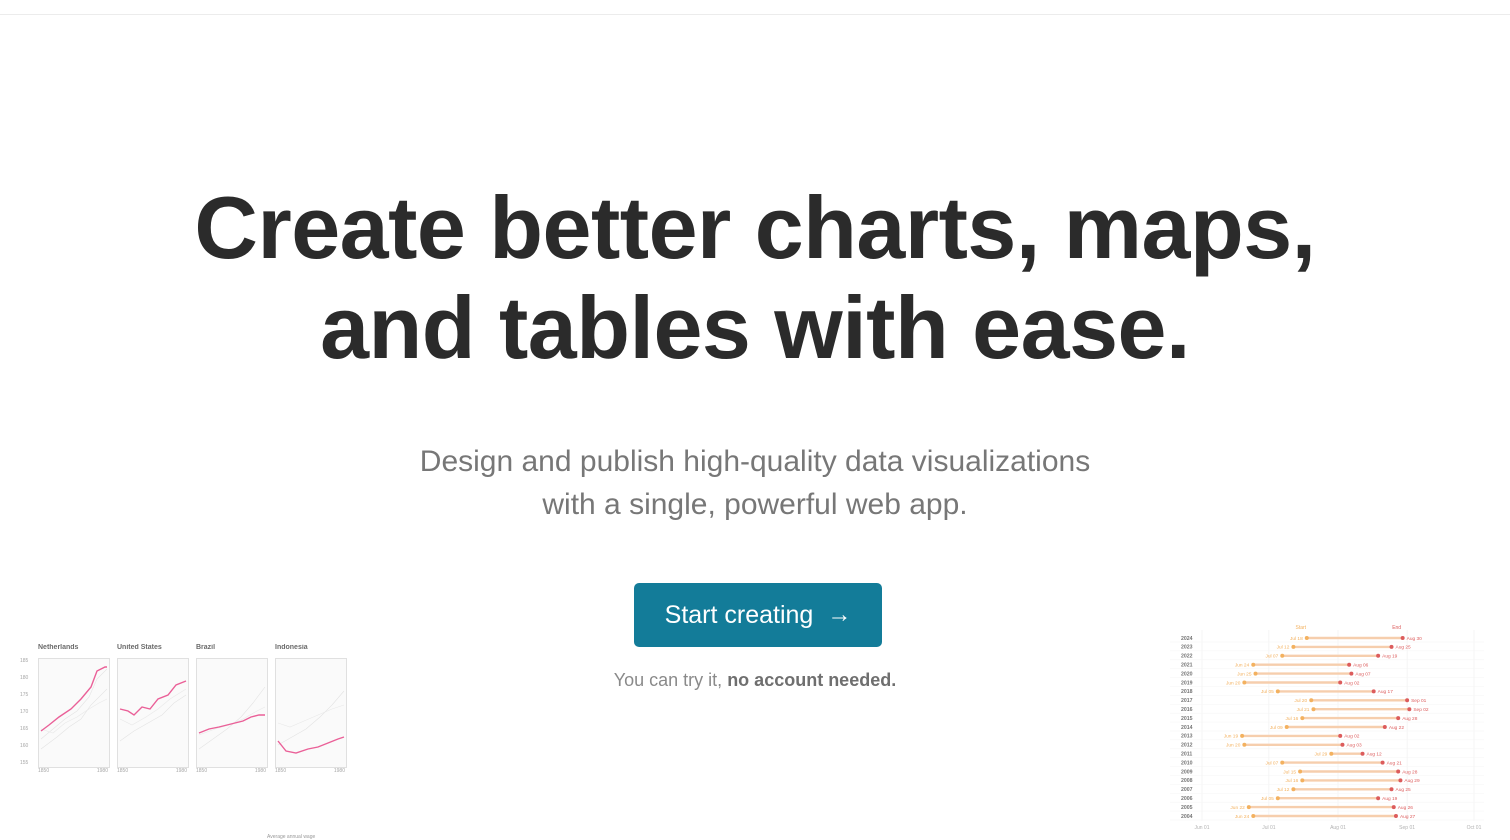 This screenshot has width=1510, height=840. Describe the element at coordinates (1187, 701) in the screenshot. I see `year-label: 2017` at that location.